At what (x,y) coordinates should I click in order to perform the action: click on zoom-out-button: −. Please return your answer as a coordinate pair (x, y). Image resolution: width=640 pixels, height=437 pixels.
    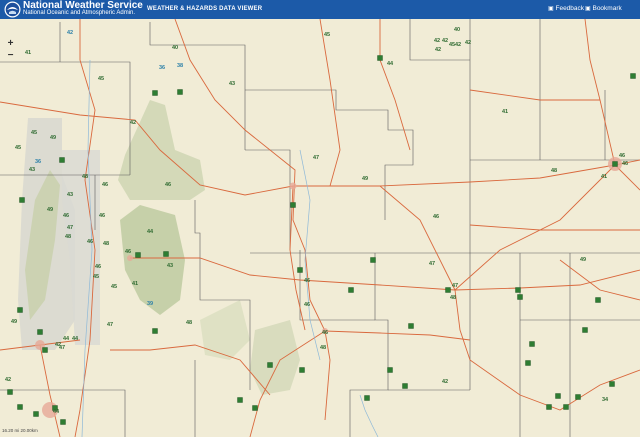
    Looking at the image, I should click on (10, 56).